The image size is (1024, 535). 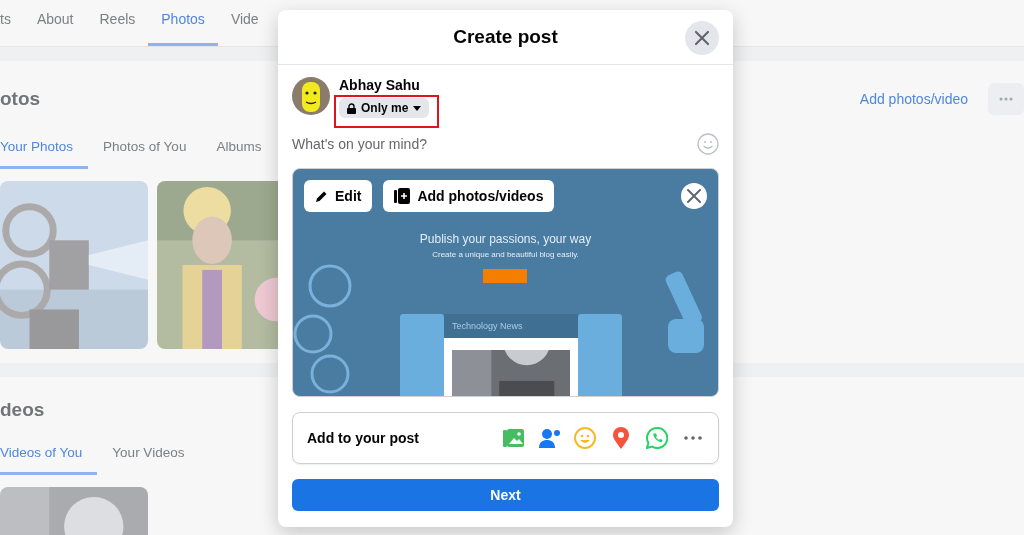 I want to click on tab: Albums, so click(x=239, y=148).